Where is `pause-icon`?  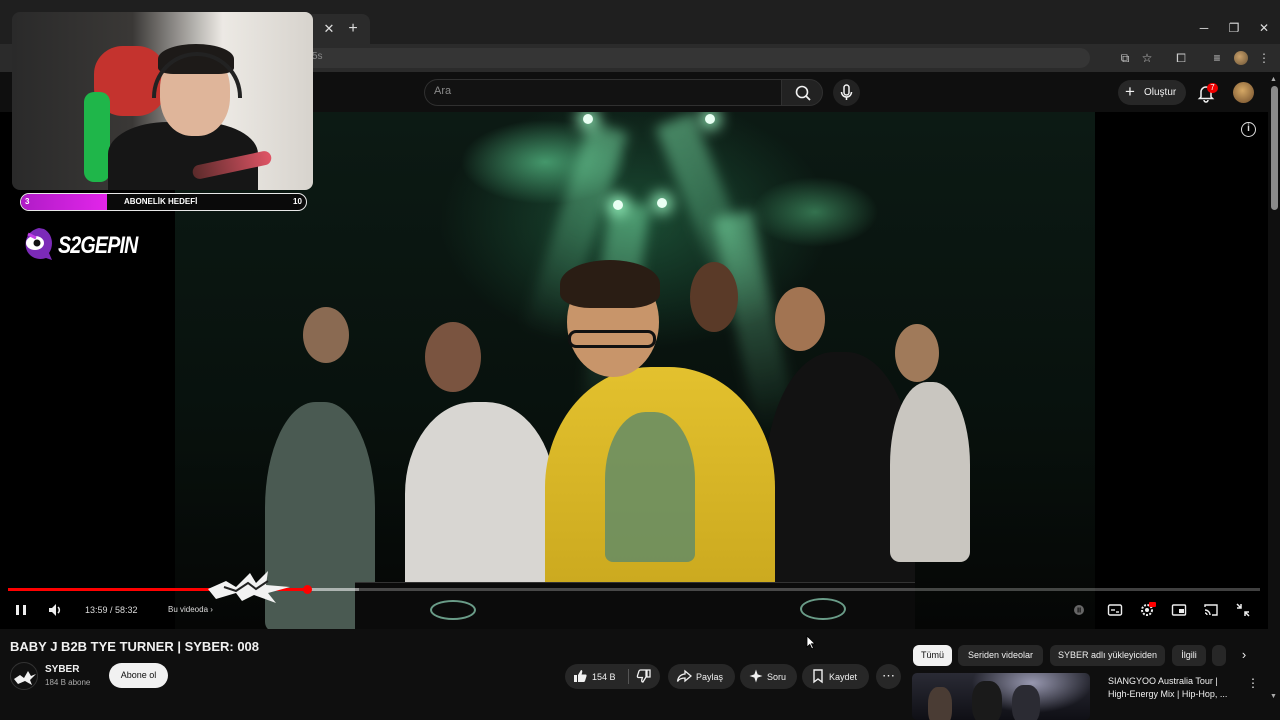
pause-icon is located at coordinates (21, 610).